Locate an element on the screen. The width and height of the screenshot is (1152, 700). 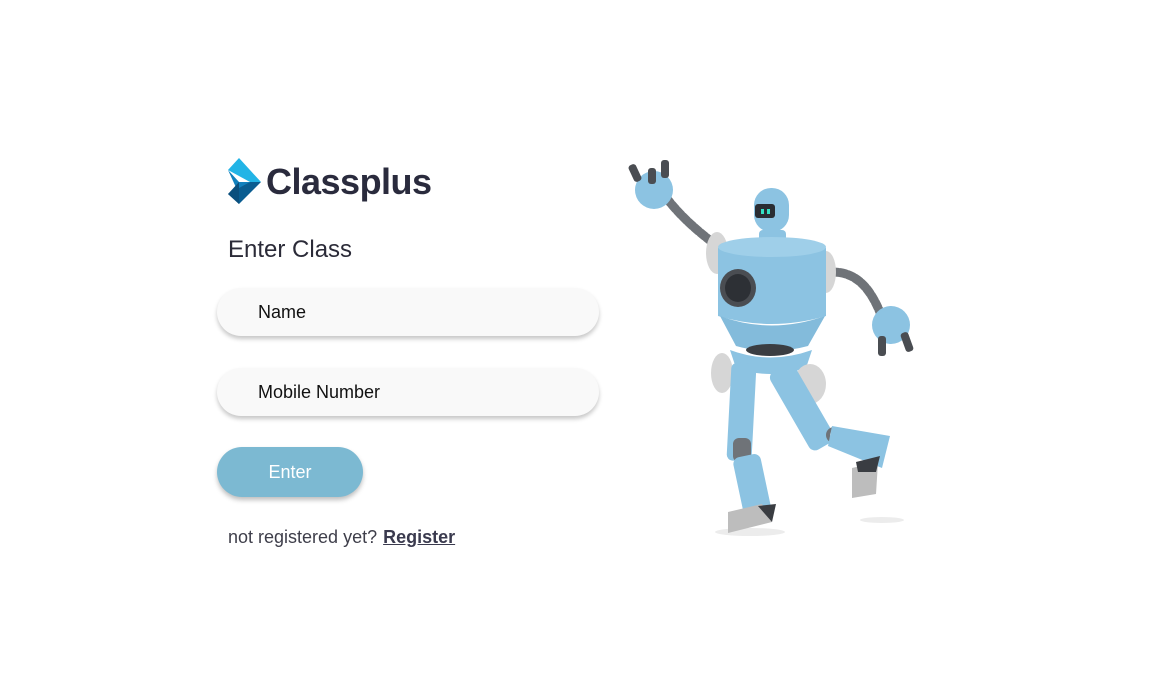
register-prompt: not registered yet? is located at coordinates (303, 537).